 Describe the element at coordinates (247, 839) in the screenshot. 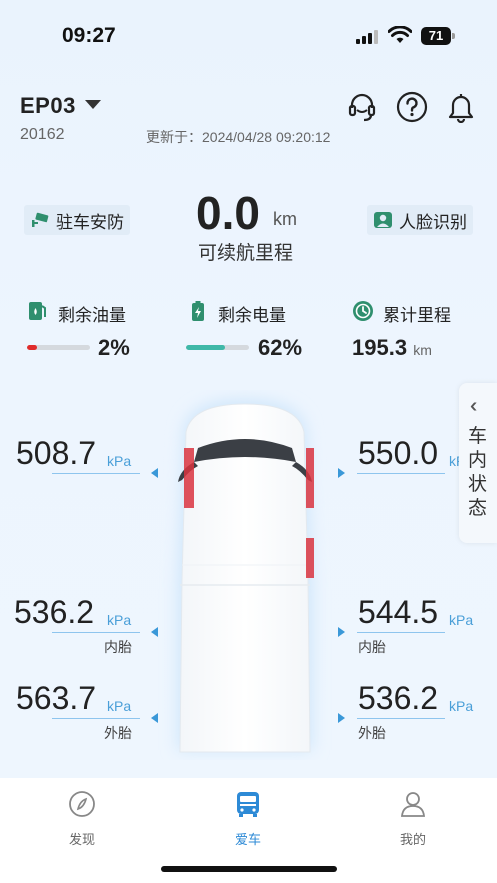

I see `tab-my-car-label: 爱车` at that location.